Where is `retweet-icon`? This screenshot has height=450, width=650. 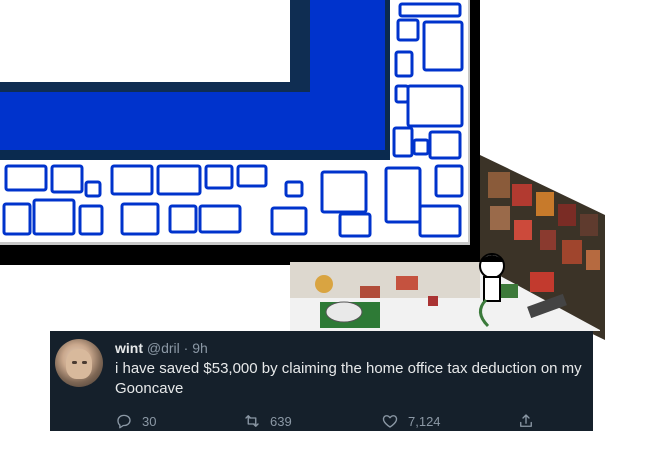
retweet-icon is located at coordinates (252, 421).